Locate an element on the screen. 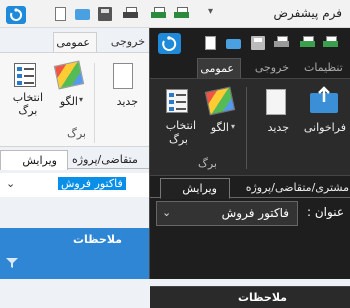 This screenshot has height=308, width=350. back-title-field: ⌄ فاکتور فروش is located at coordinates (75, 185).